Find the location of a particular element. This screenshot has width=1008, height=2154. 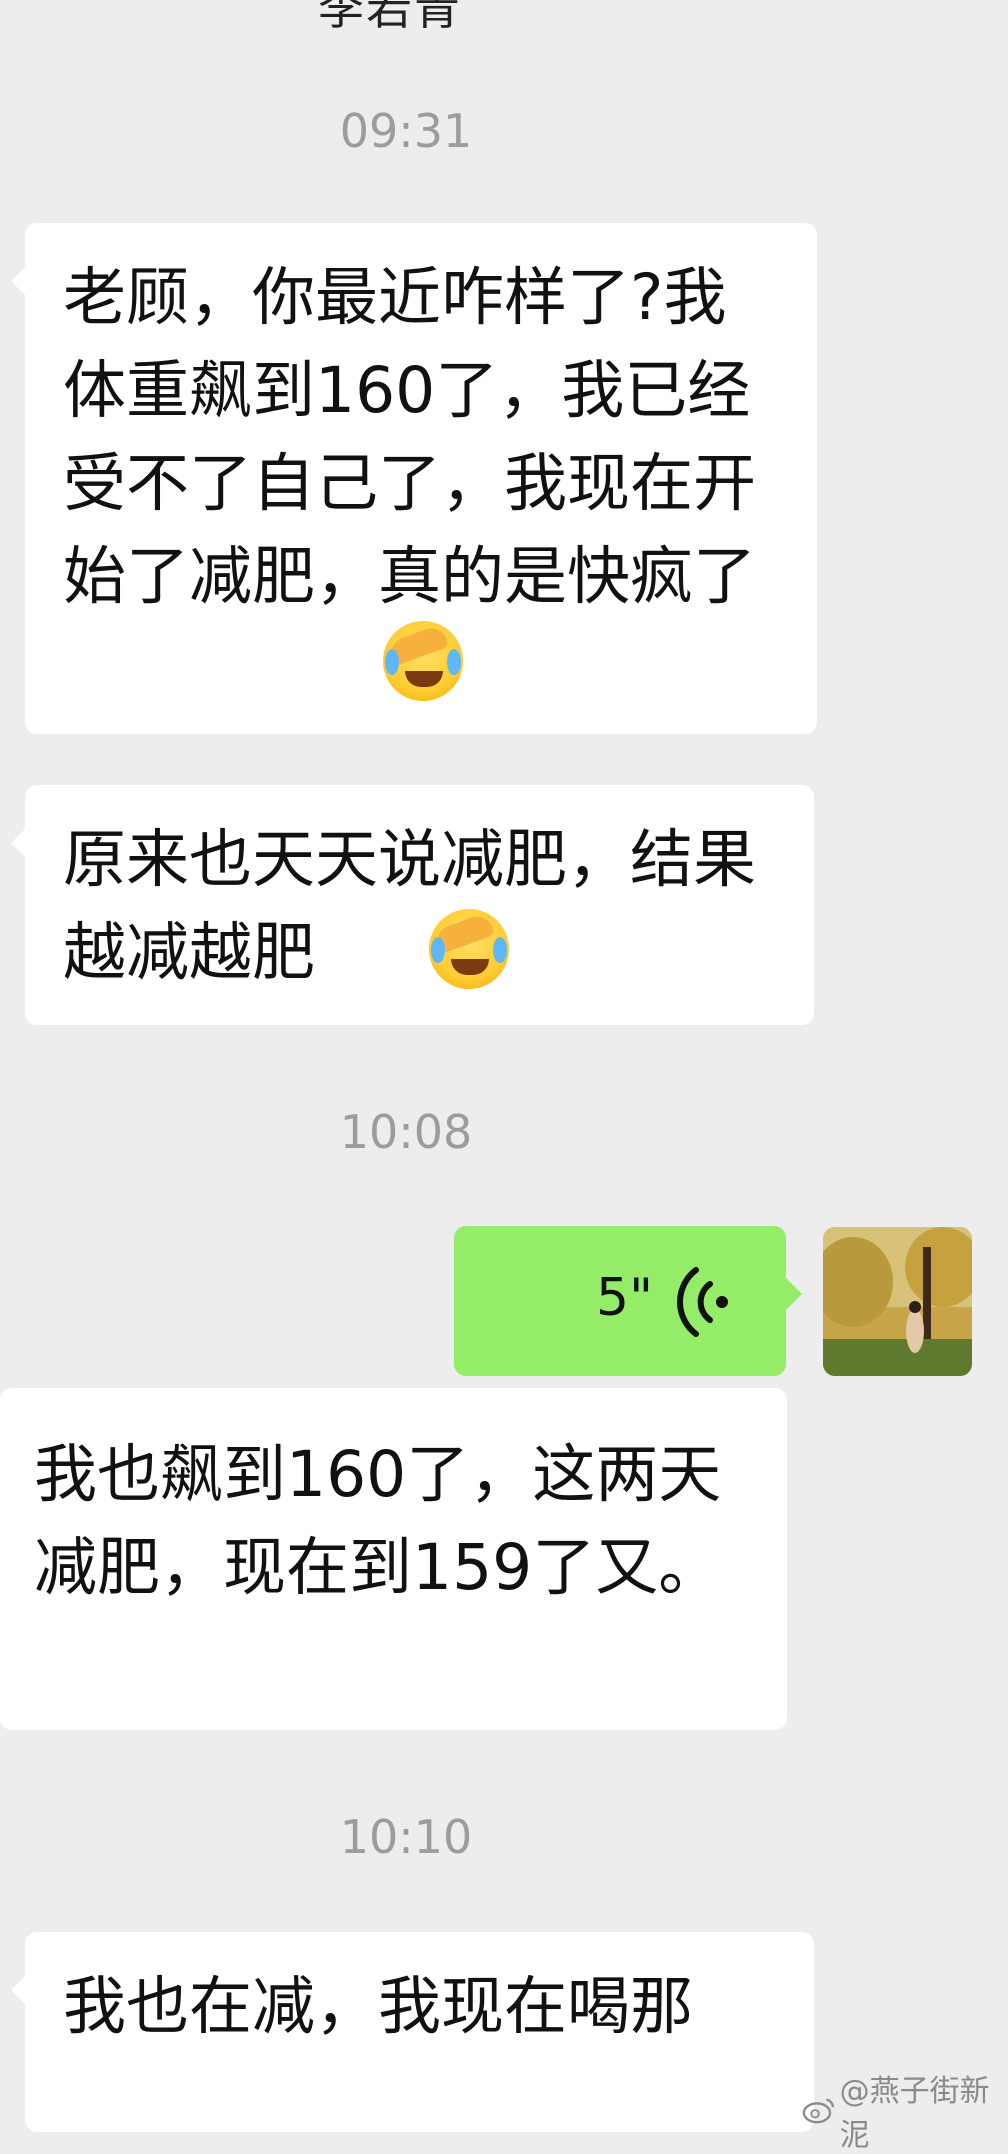

timestamp: 10:10 is located at coordinates (406, 1837).